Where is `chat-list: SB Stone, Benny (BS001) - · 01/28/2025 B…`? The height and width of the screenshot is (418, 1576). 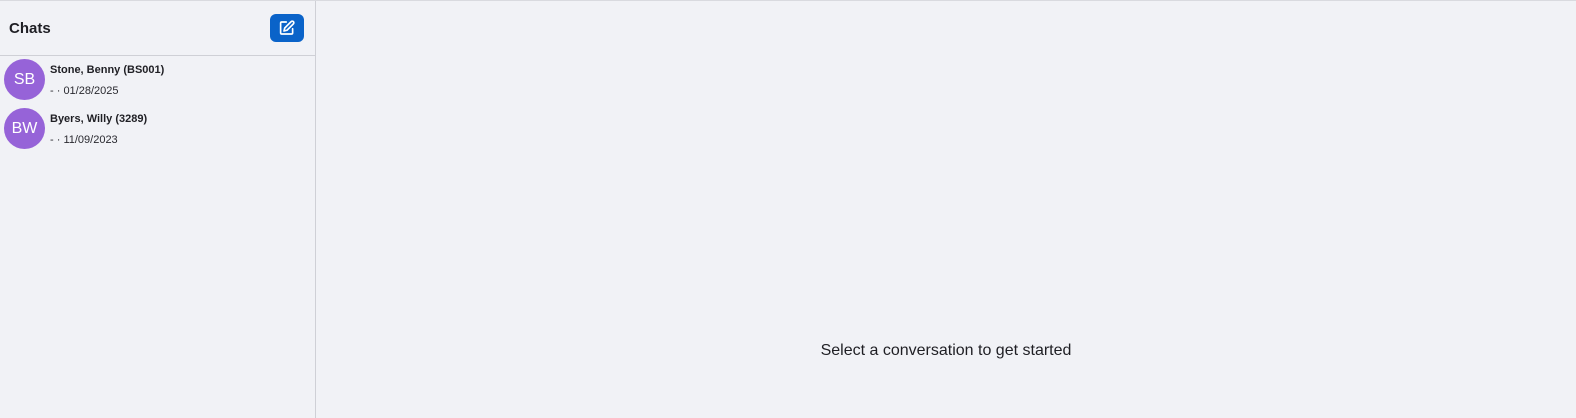 chat-list: SB Stone, Benny (BS001) - · 01/28/2025 B… is located at coordinates (157, 106).